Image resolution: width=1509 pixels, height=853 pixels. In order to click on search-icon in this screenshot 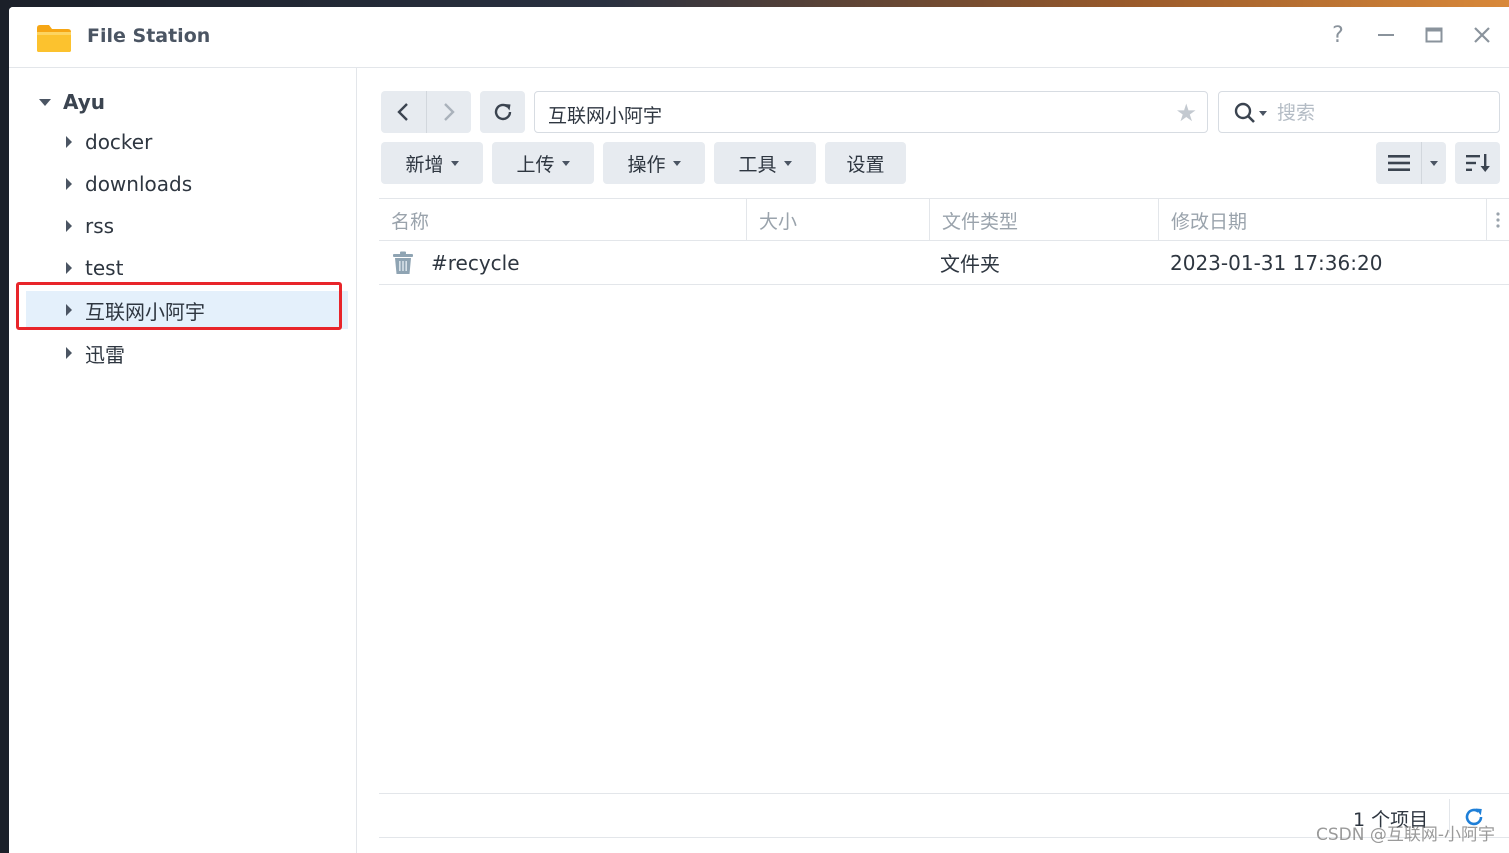, I will do `click(1245, 113)`.